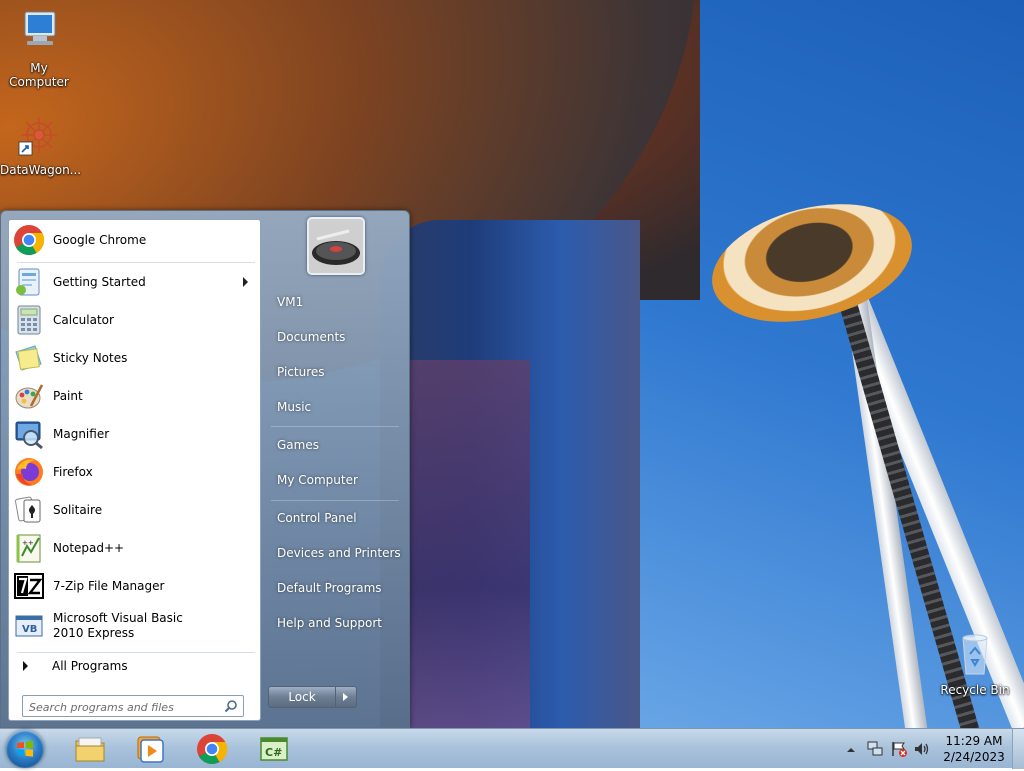 The height and width of the screenshot is (771, 1024). I want to click on program-item-sticky-notes: Sticky Notes, so click(135, 358).